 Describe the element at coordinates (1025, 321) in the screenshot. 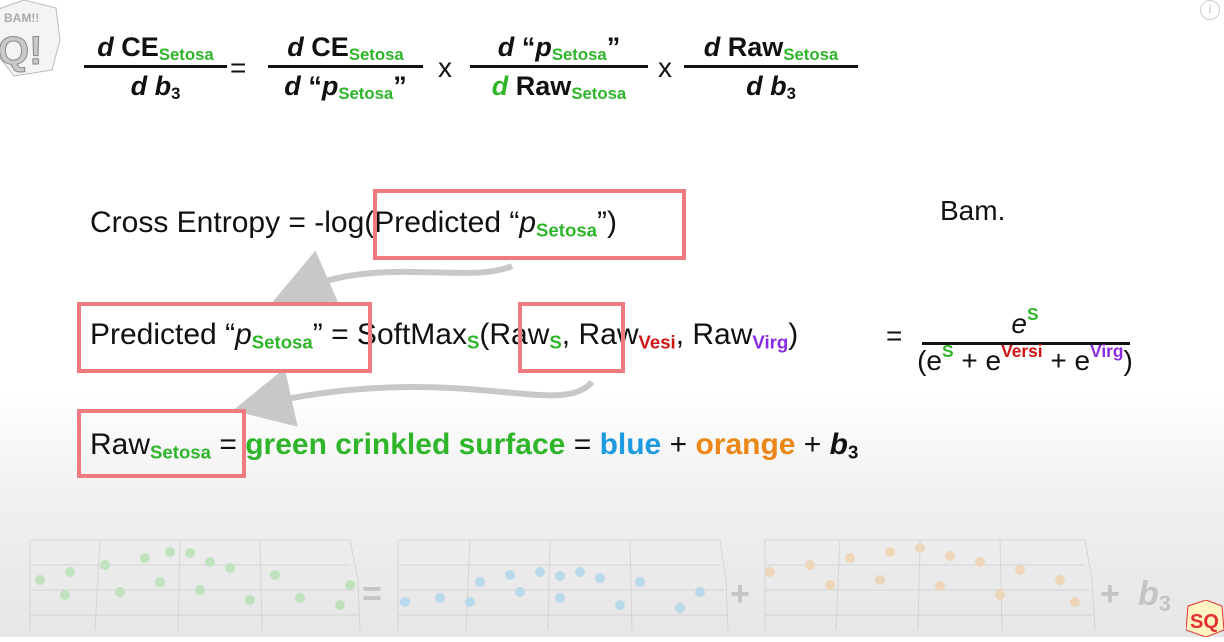

I see `softmax-numerator: eS` at that location.